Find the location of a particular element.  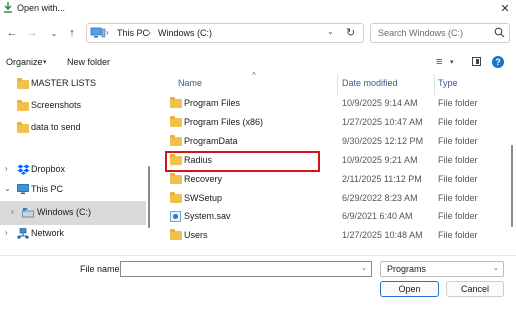

arrow-up-icon: ↑ is located at coordinates (72, 33).